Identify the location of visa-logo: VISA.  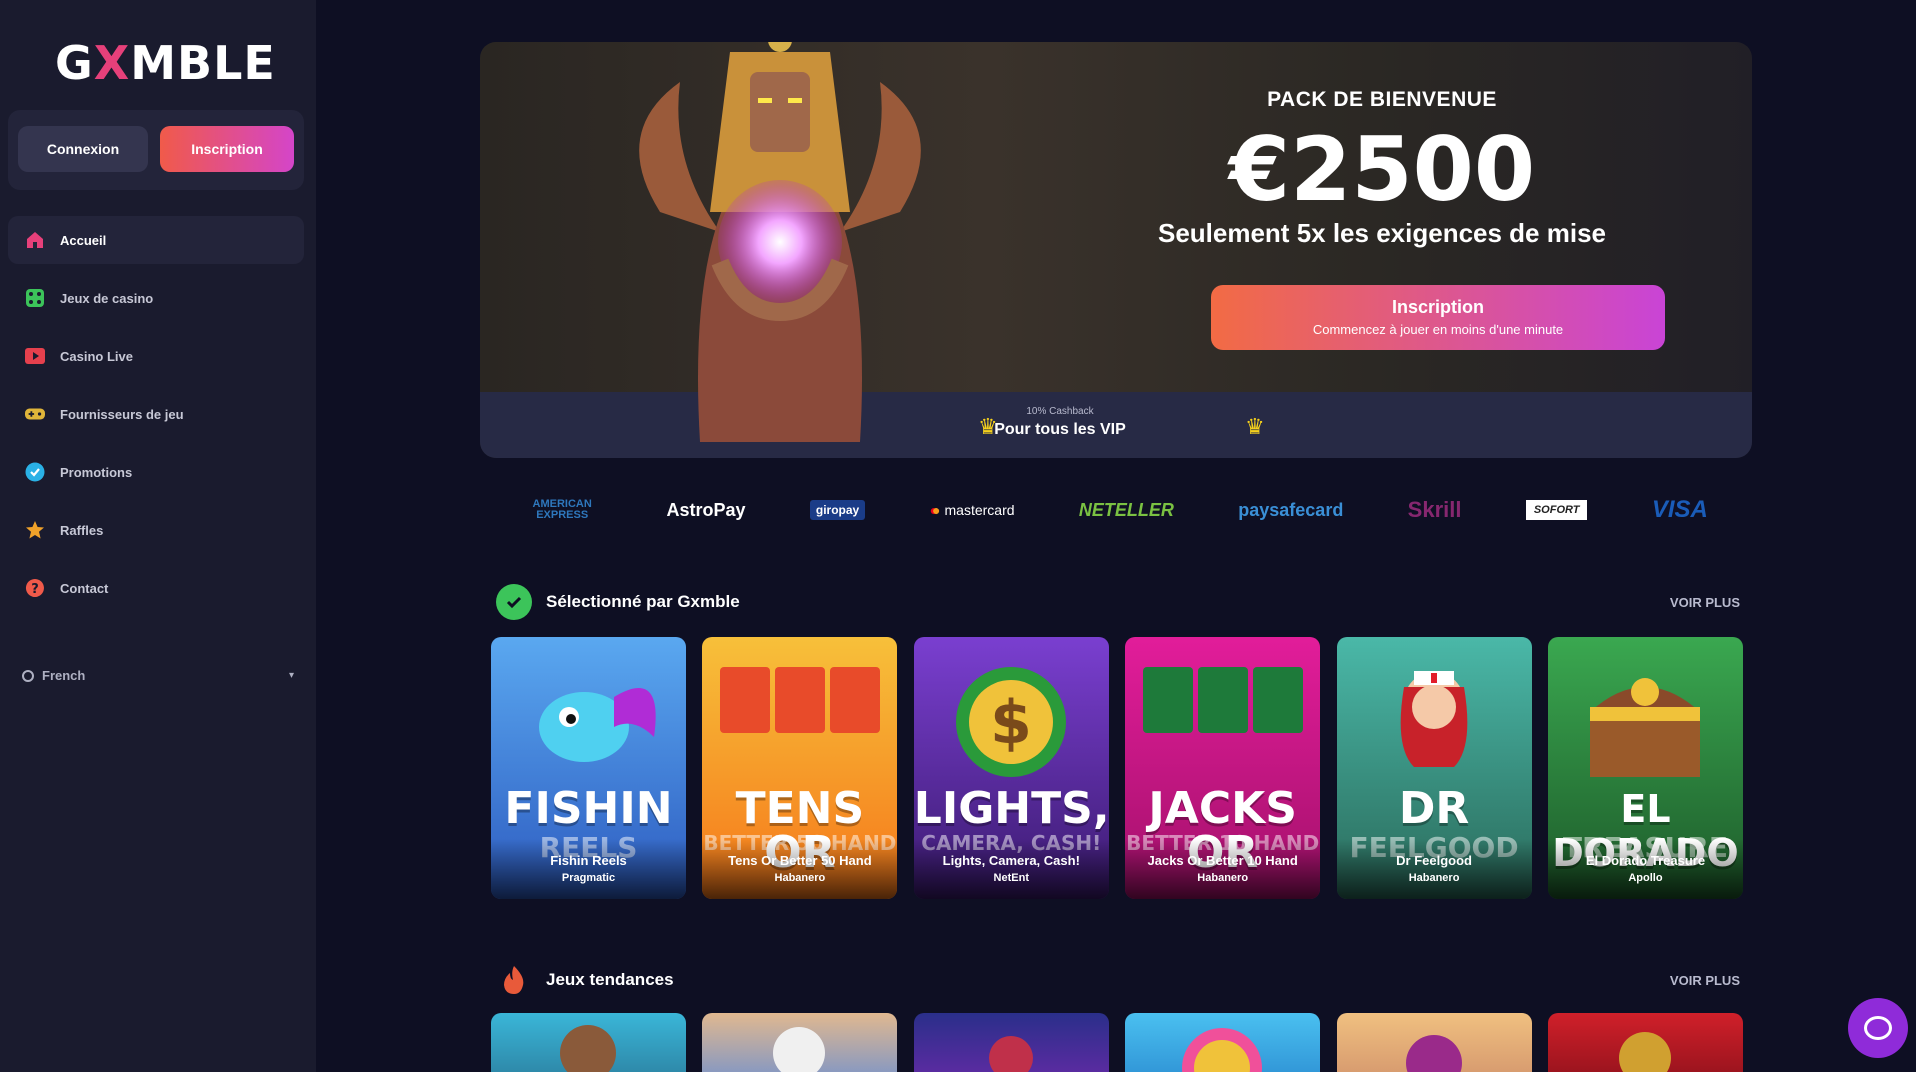
(1679, 509).